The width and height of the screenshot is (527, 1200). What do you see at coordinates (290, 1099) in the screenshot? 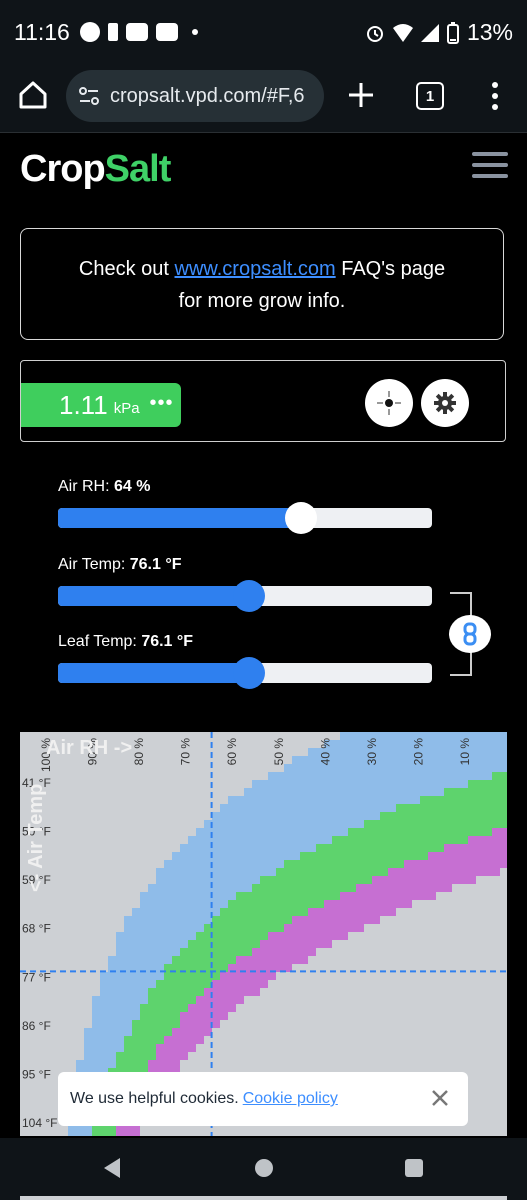
I see `cookie-policy-link: Cookie policy` at bounding box center [290, 1099].